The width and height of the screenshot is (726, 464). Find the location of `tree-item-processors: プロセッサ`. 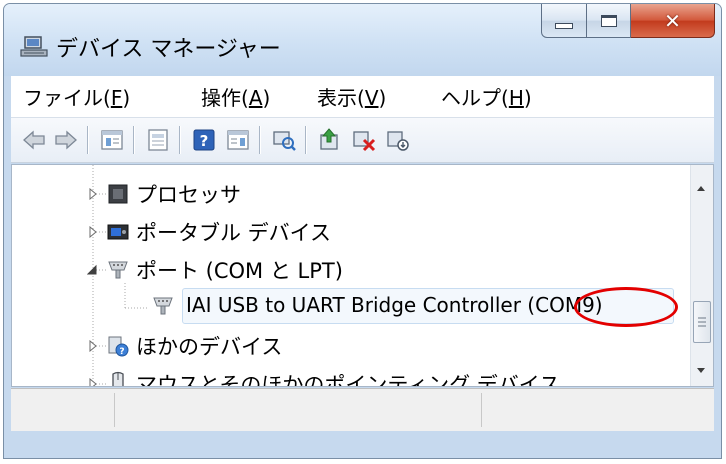

tree-item-processors: プロセッサ is located at coordinates (188, 194).